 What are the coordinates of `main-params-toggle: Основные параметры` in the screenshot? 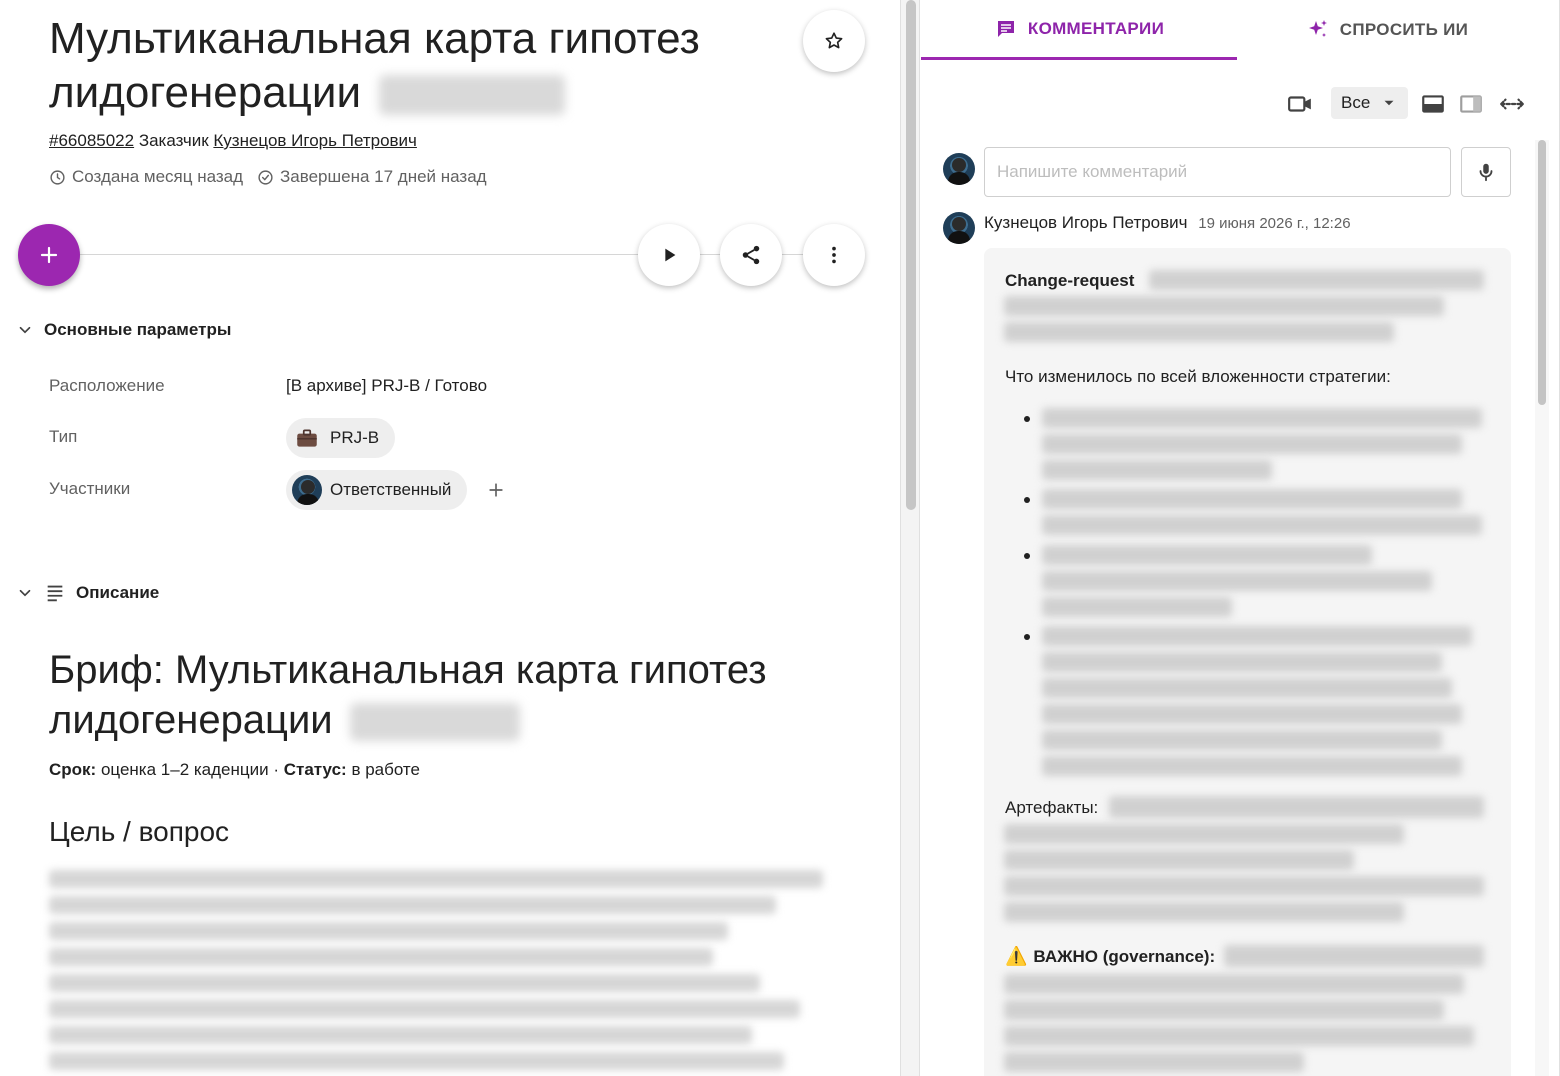 It's located at (123, 330).